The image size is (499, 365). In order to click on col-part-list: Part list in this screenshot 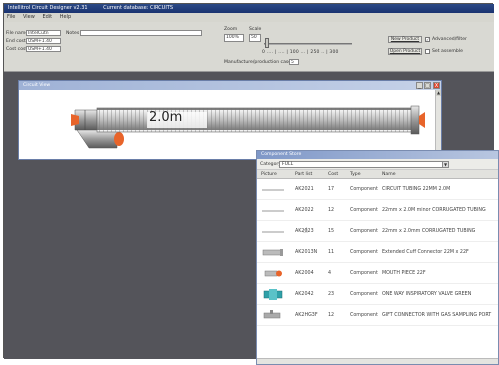, I will do `click(303, 174)`.